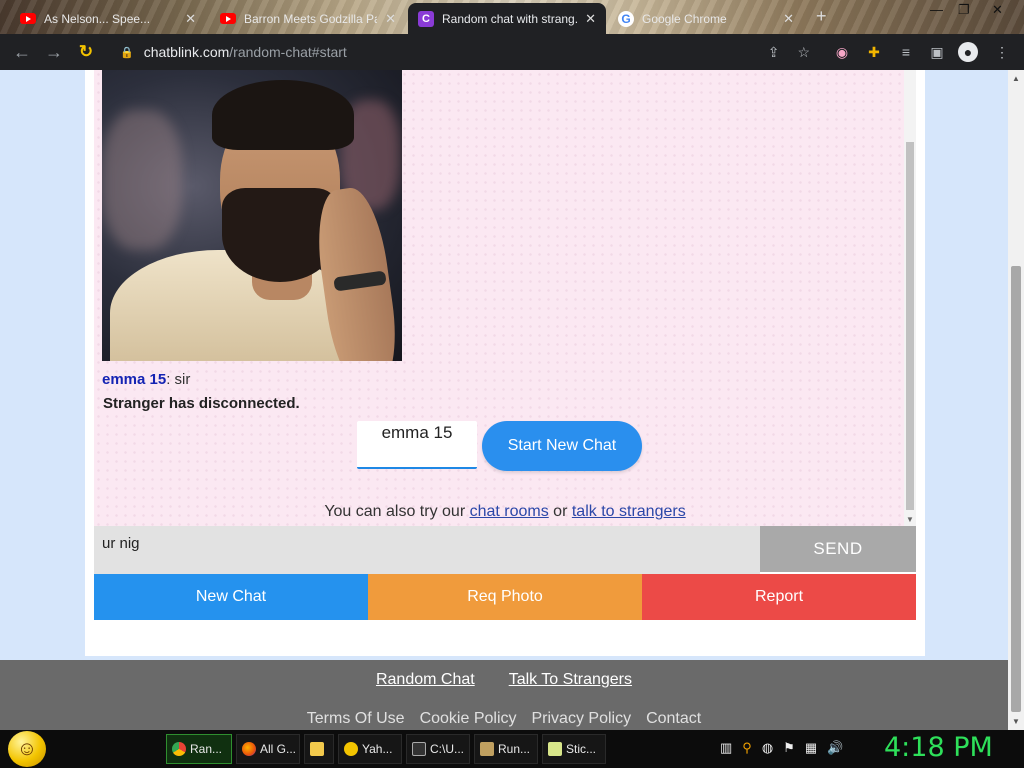  Describe the element at coordinates (835, 748) in the screenshot. I see `volume-icon: 🔊` at that location.